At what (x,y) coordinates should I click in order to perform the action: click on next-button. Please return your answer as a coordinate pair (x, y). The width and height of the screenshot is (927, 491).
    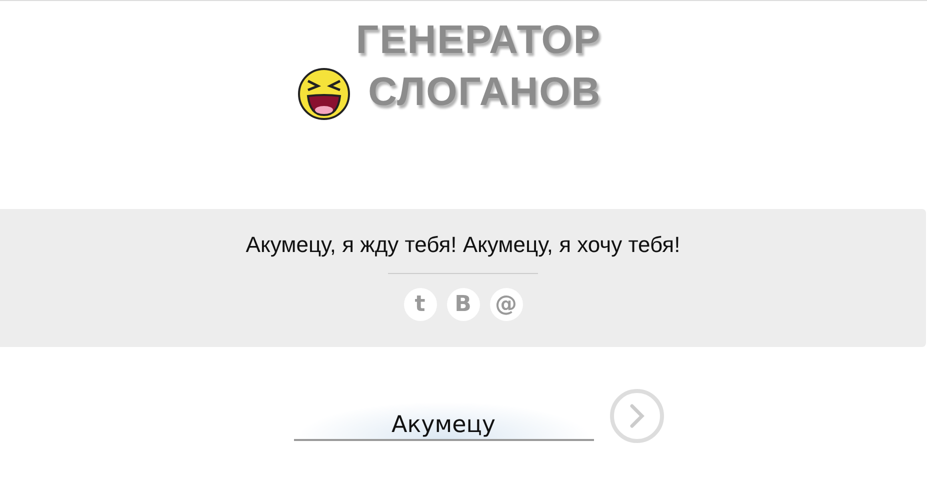
    Looking at the image, I should click on (637, 416).